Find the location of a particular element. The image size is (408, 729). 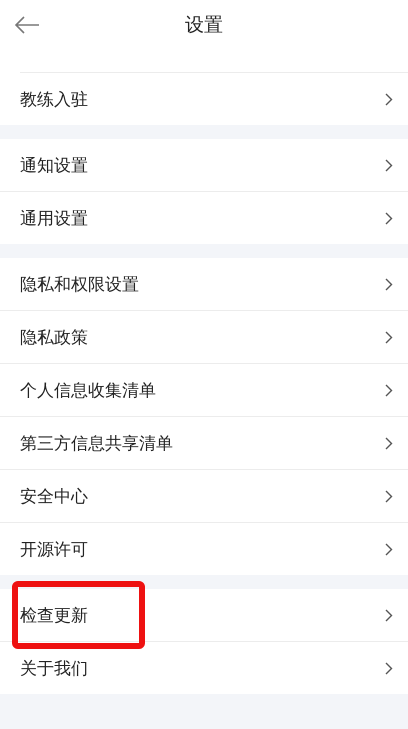

item-label: 检查更新 is located at coordinates (54, 615).